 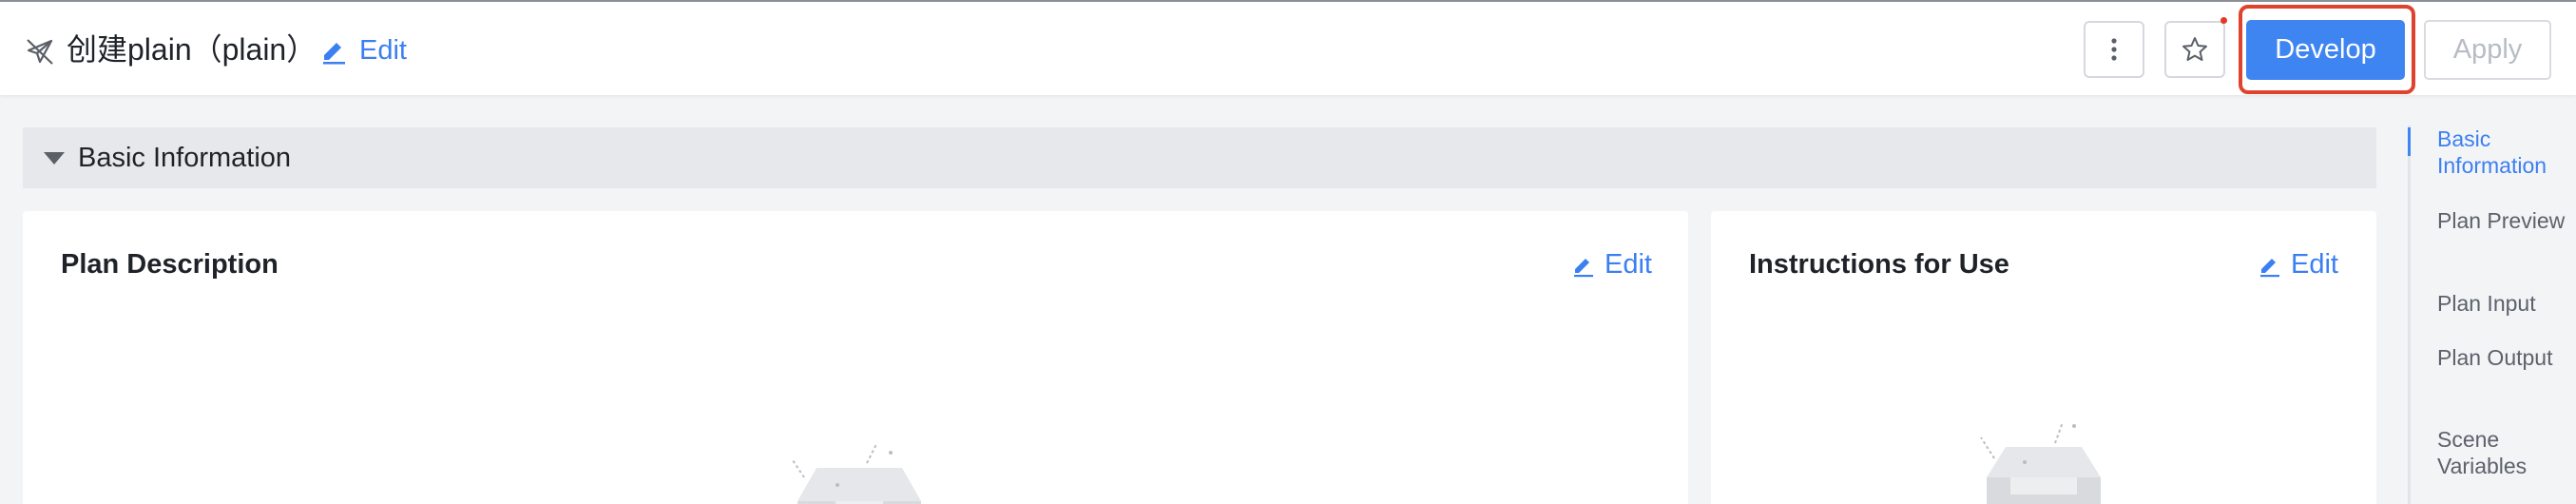 I want to click on edit-title-button: Edit, so click(x=363, y=50).